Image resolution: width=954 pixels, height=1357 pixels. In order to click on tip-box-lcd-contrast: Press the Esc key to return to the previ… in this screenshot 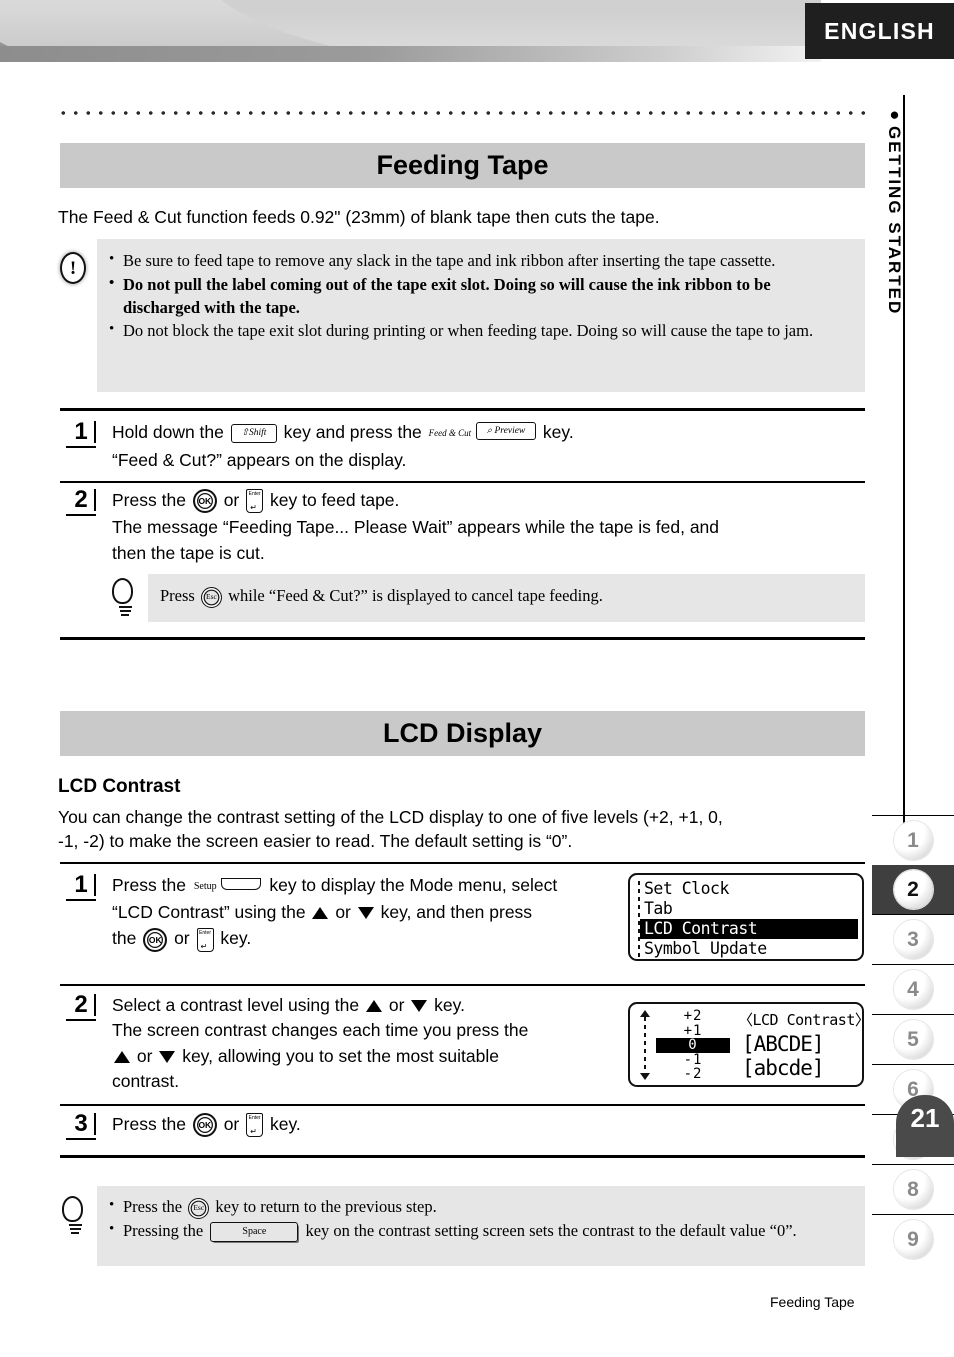, I will do `click(481, 1226)`.